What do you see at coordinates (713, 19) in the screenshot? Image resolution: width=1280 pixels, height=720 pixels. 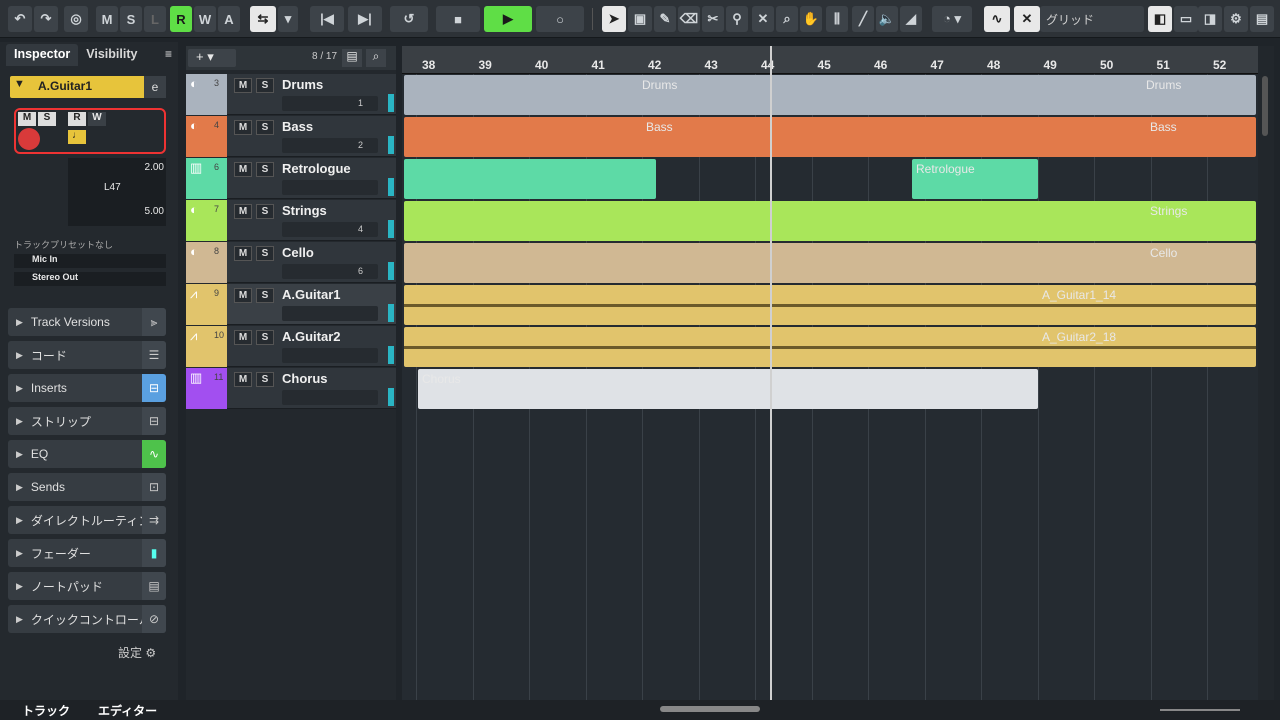 I see `split-tool-icon: ✂` at bounding box center [713, 19].